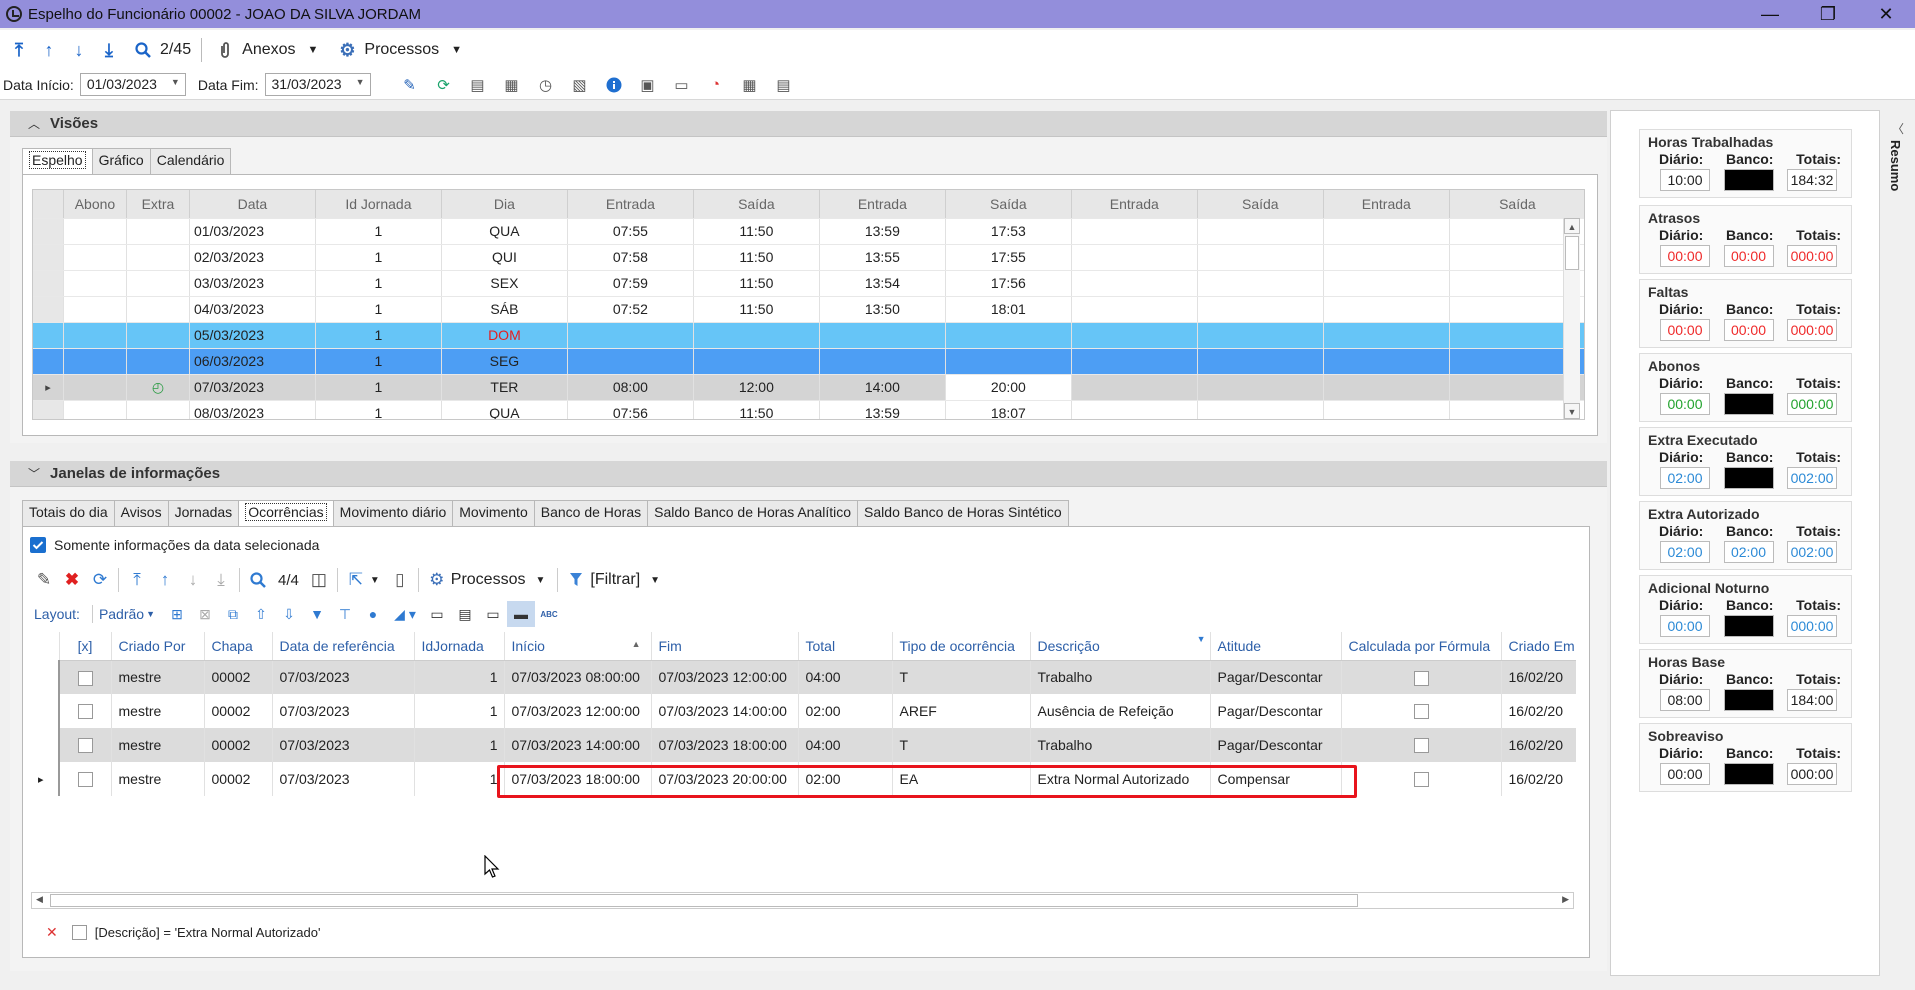  I want to click on ocorrencia-cell: T, so click(961, 745).